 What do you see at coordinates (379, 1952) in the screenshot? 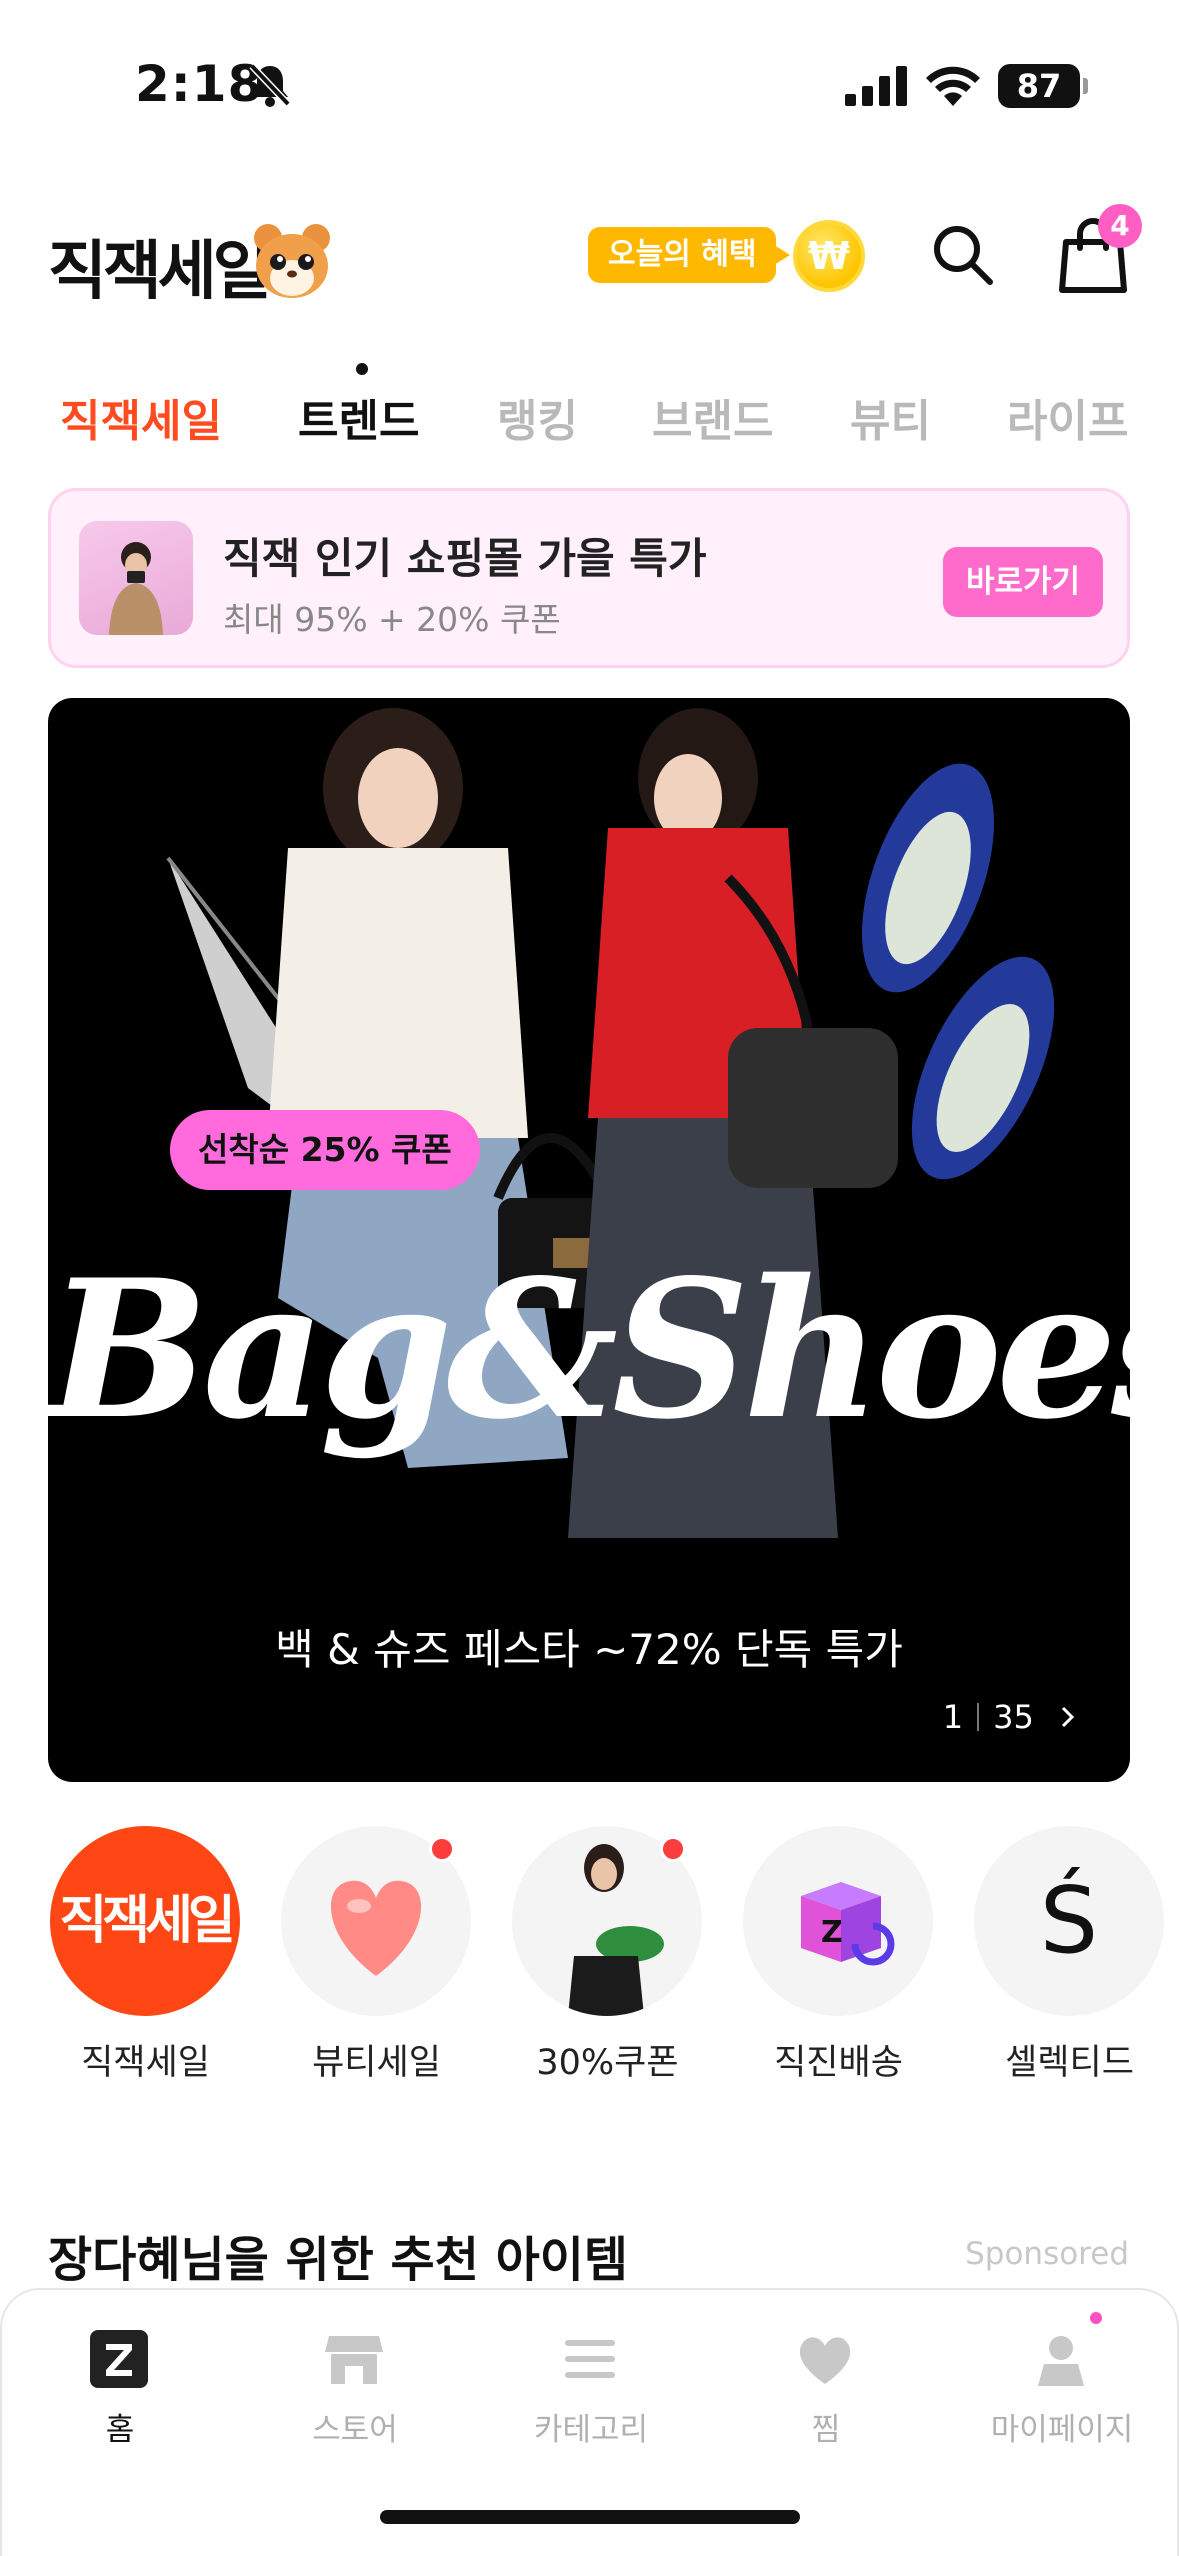
I see `shortcut-beauty-sale: 뷰티세일` at bounding box center [379, 1952].